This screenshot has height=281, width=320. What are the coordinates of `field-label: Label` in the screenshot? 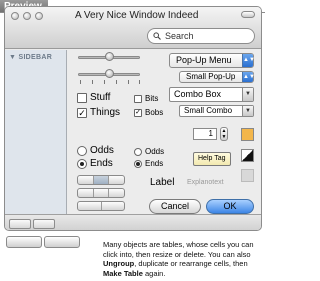 It's located at (162, 182).